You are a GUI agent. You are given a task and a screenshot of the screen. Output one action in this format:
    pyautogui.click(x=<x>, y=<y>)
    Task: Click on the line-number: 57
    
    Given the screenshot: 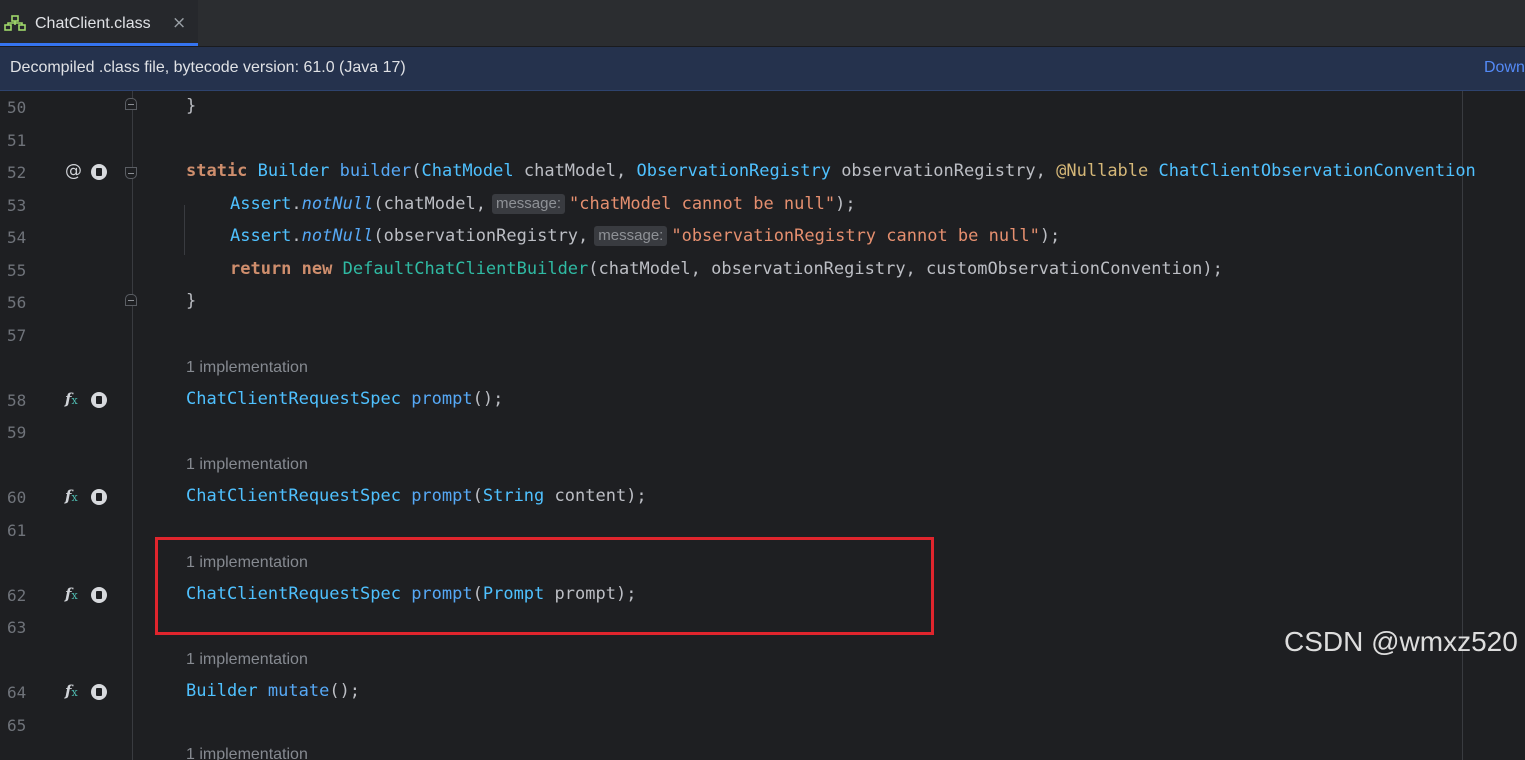 What is the action you would take?
    pyautogui.click(x=17, y=335)
    